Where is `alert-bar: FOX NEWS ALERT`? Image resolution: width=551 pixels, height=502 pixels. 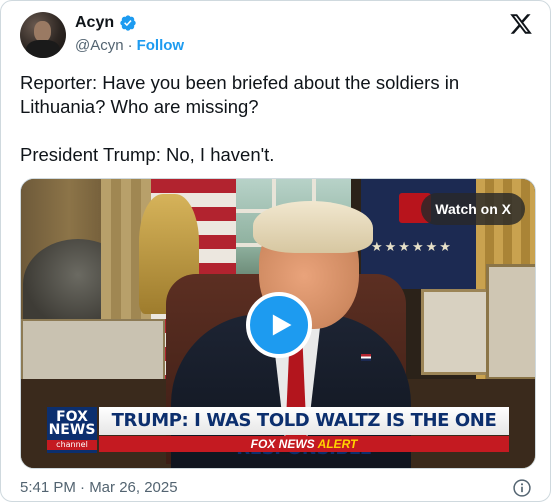
alert-bar: FOX NEWS ALERT is located at coordinates (304, 444).